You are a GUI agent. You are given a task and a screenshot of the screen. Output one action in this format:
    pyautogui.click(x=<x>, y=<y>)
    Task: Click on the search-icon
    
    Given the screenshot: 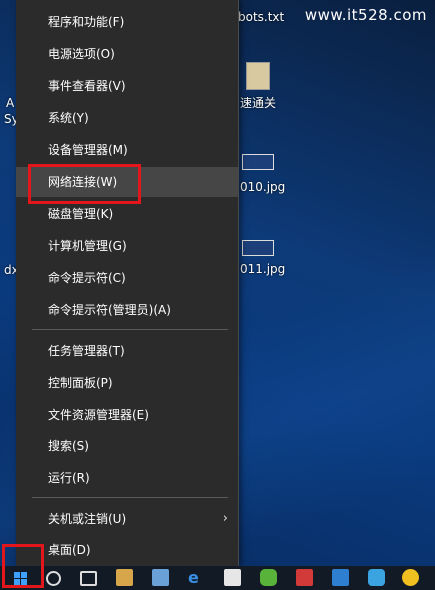 What is the action you would take?
    pyautogui.click(x=53, y=578)
    